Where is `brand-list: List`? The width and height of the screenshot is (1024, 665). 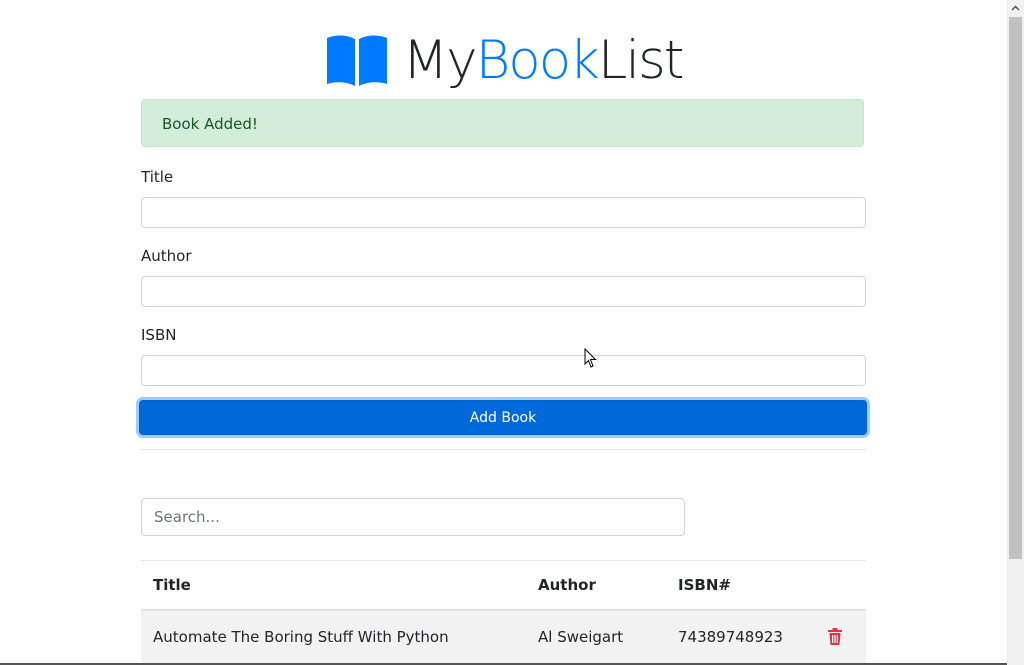
brand-list: List is located at coordinates (641, 60).